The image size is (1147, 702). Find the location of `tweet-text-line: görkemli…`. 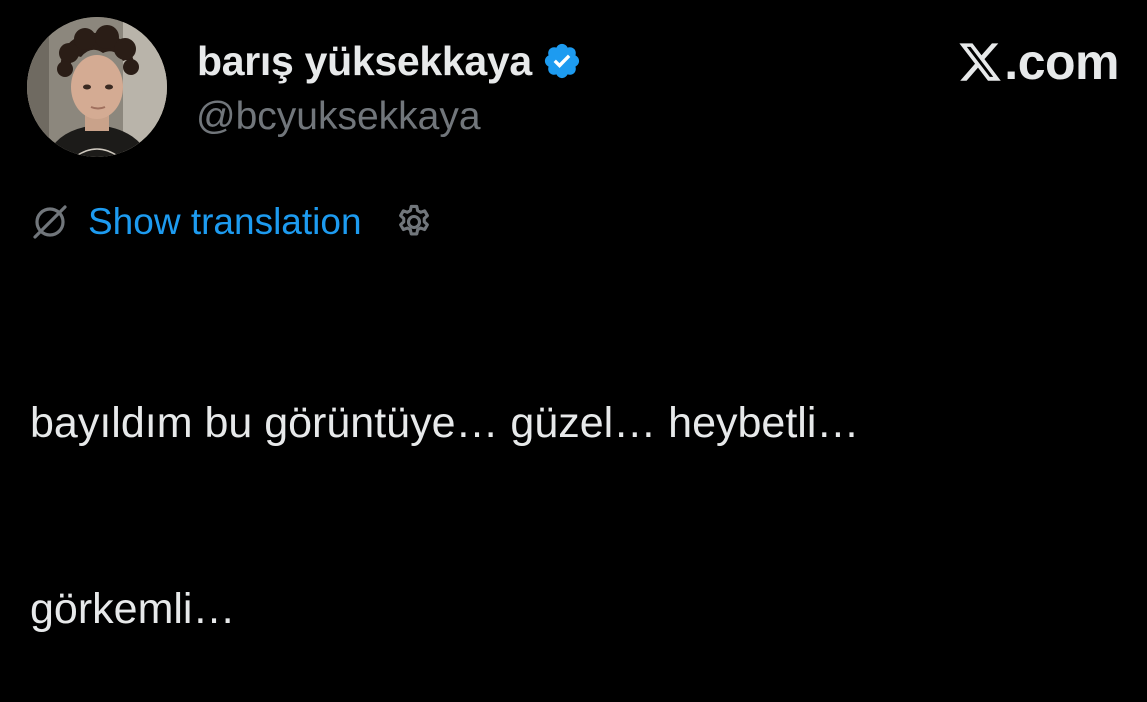

tweet-text-line: görkemli… is located at coordinates (133, 609).